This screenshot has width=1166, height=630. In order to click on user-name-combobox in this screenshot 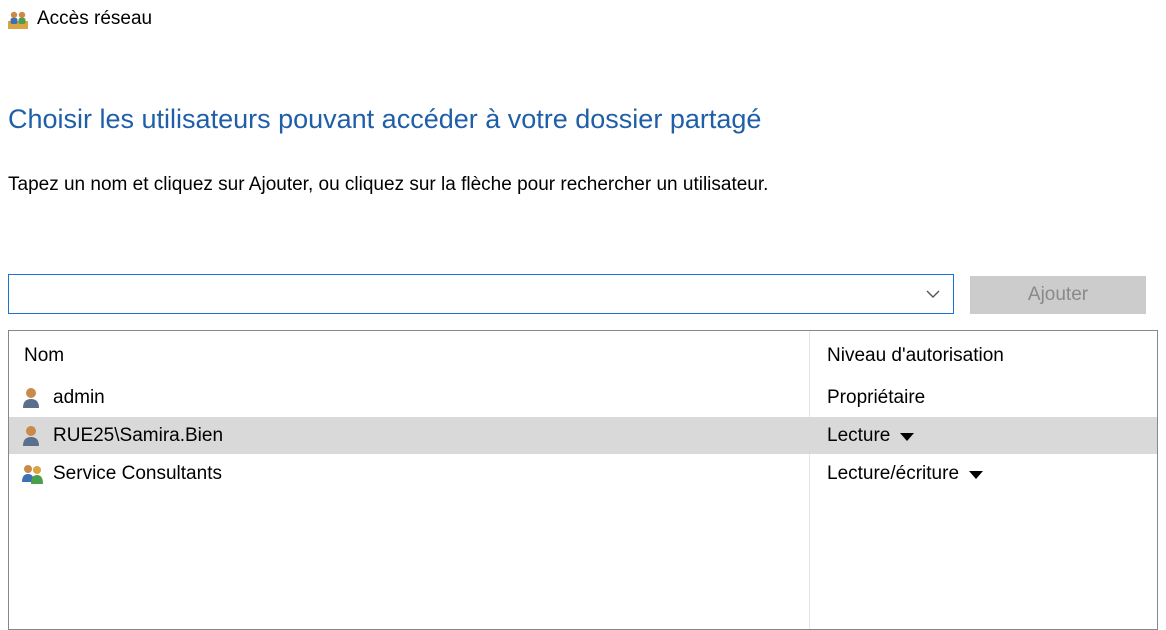, I will do `click(481, 294)`.